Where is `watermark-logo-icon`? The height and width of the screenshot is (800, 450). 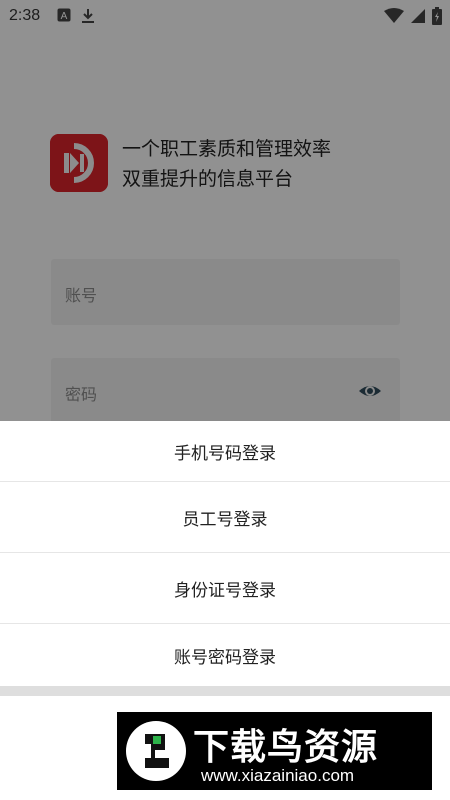
watermark-logo-icon is located at coordinates (156, 751).